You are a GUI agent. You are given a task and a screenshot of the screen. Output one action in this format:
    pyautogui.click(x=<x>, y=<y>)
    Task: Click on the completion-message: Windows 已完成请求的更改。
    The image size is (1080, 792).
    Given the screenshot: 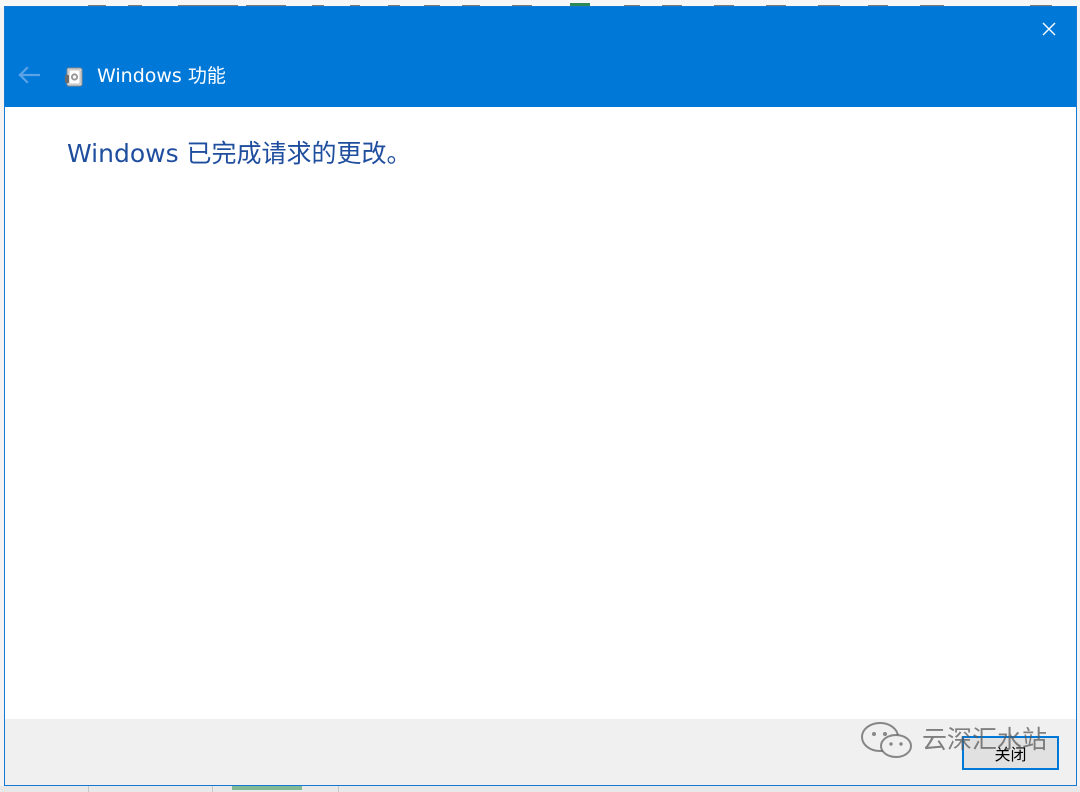 What is the action you would take?
    pyautogui.click(x=239, y=153)
    